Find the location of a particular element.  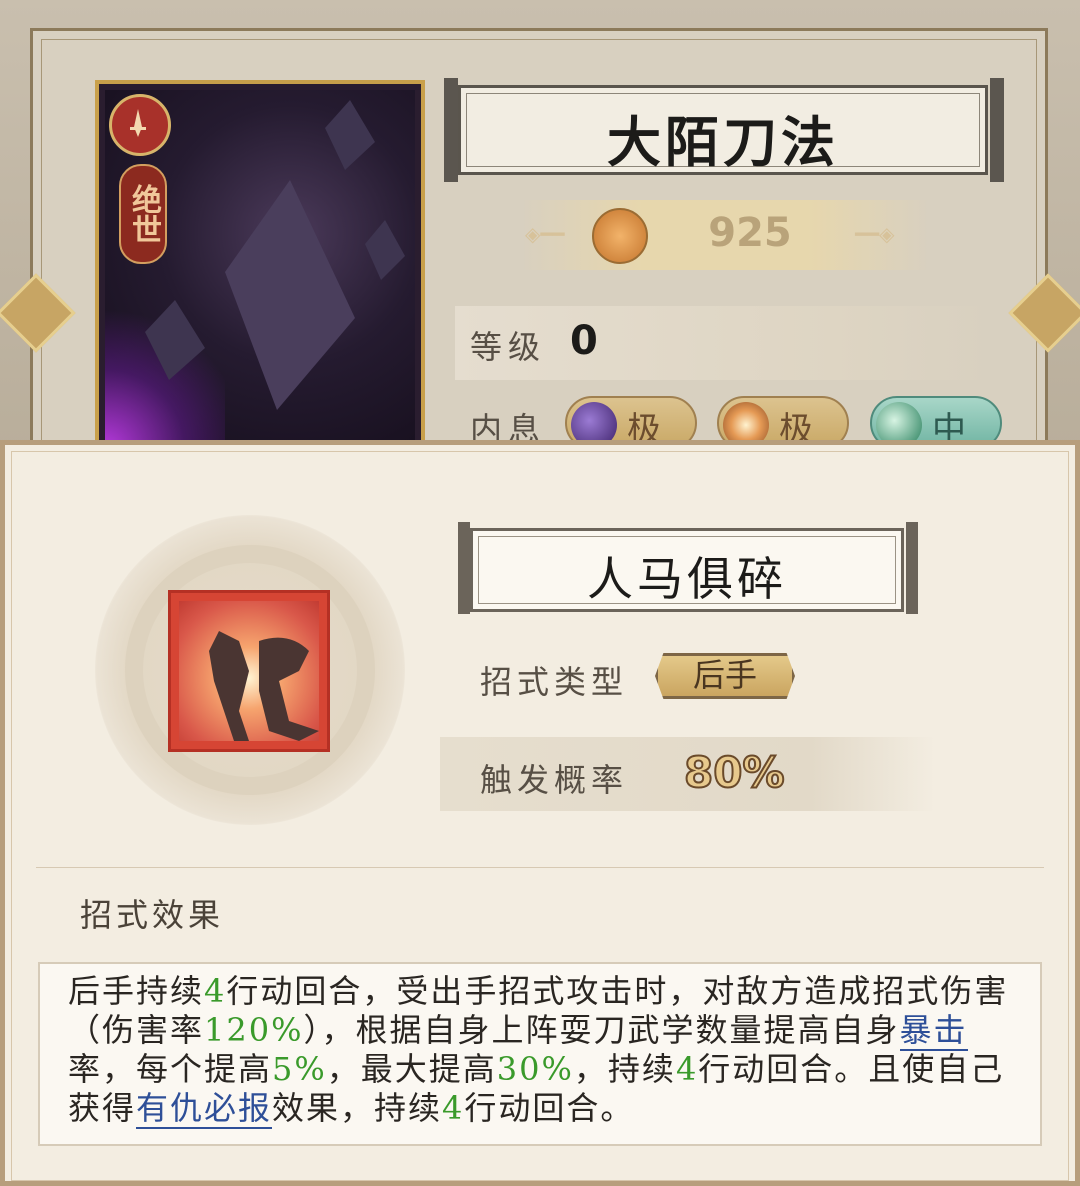

martial-art-card: 绝世 is located at coordinates (260, 270).